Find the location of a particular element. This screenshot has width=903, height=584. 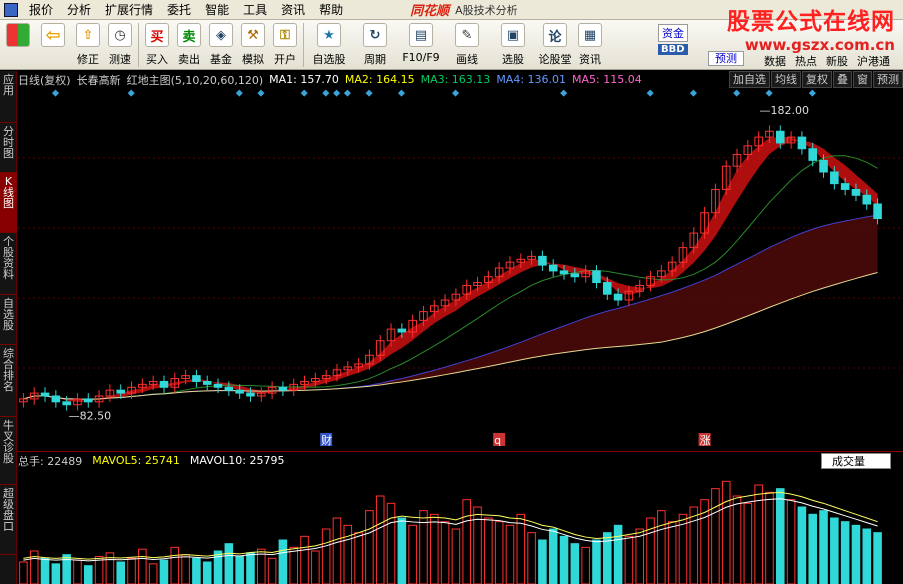

left-tab-diagnosis: 牛叉诊股 is located at coordinates (8, 451).